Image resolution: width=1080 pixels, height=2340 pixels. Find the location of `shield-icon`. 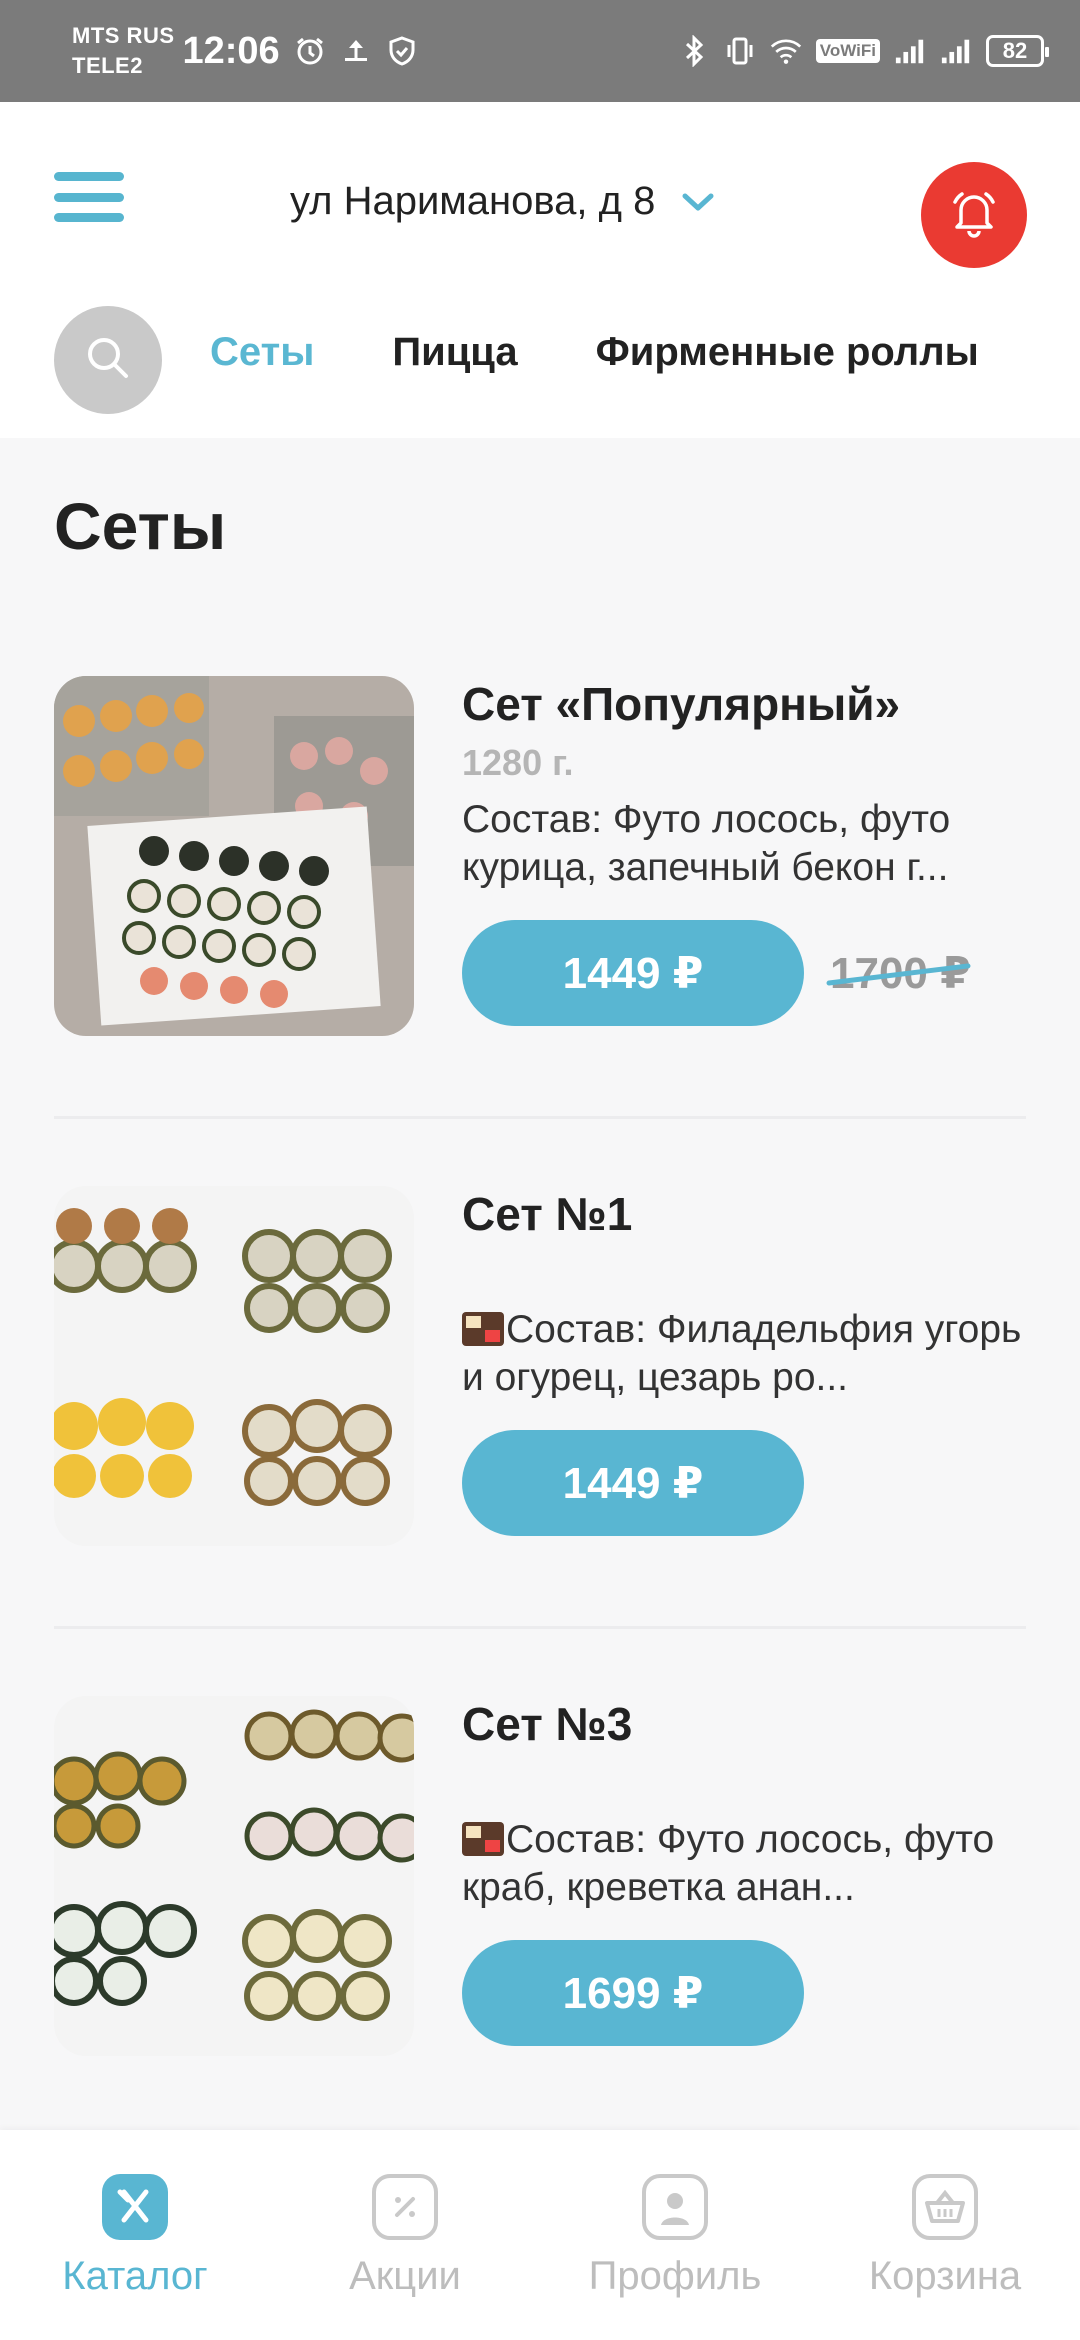

shield-icon is located at coordinates (402, 51).